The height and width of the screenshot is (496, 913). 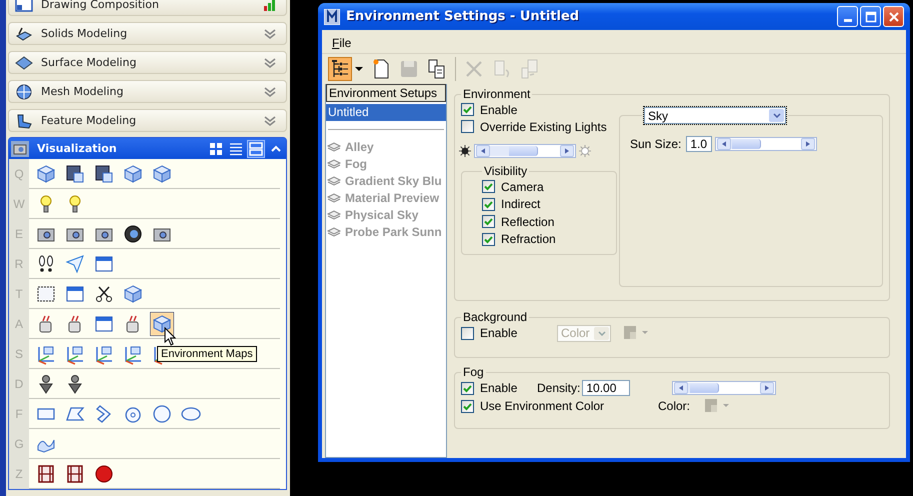 I want to click on sky-dropdown: Sky, so click(x=715, y=115).